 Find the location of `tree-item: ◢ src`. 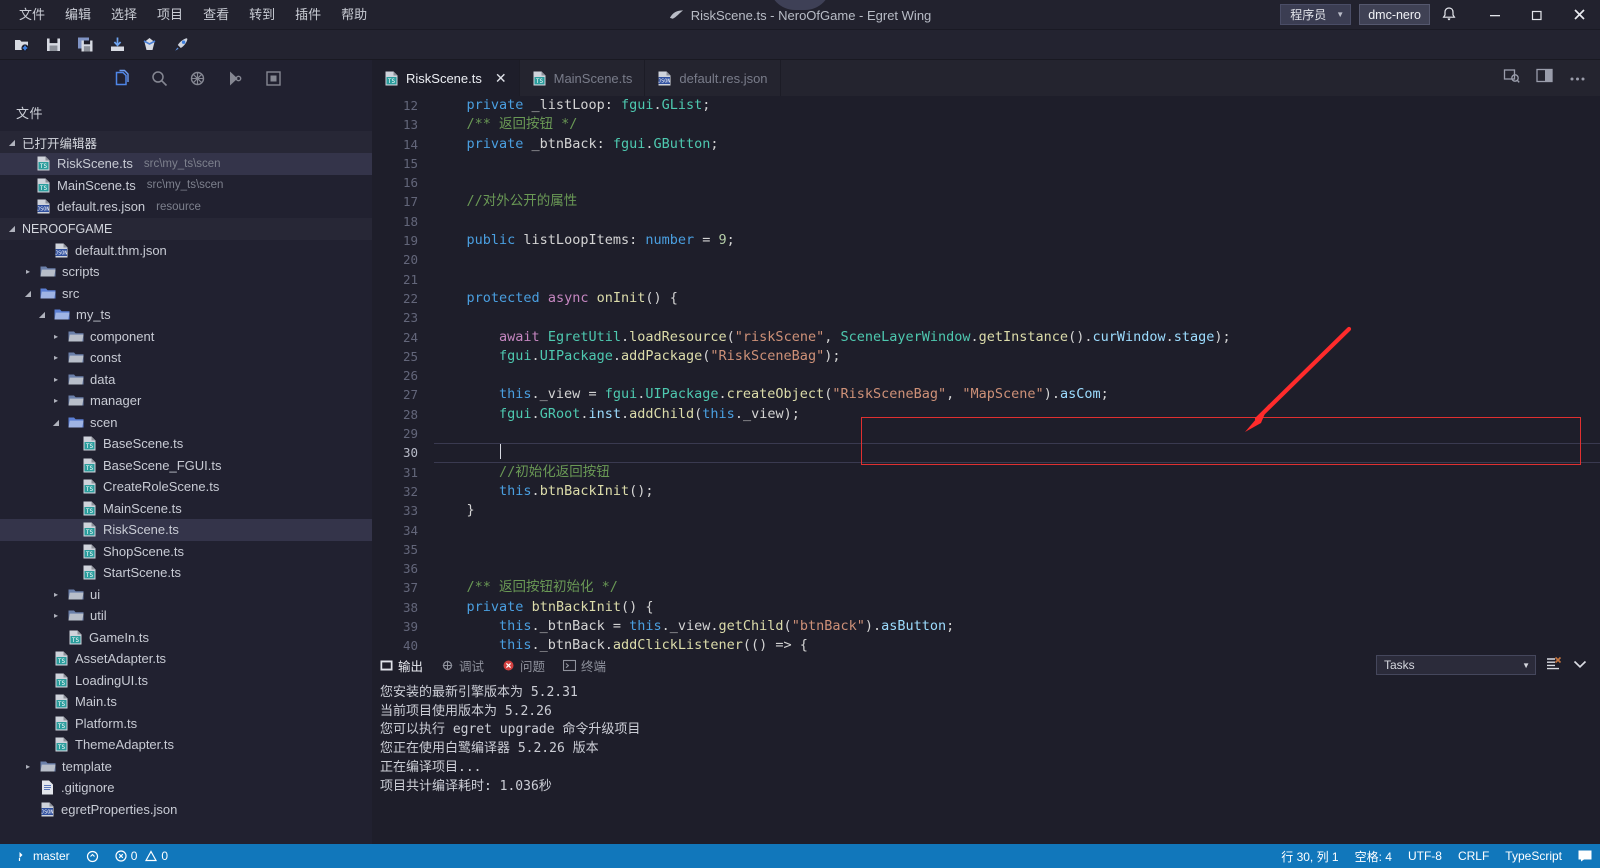

tree-item: ◢ src is located at coordinates (186, 294).